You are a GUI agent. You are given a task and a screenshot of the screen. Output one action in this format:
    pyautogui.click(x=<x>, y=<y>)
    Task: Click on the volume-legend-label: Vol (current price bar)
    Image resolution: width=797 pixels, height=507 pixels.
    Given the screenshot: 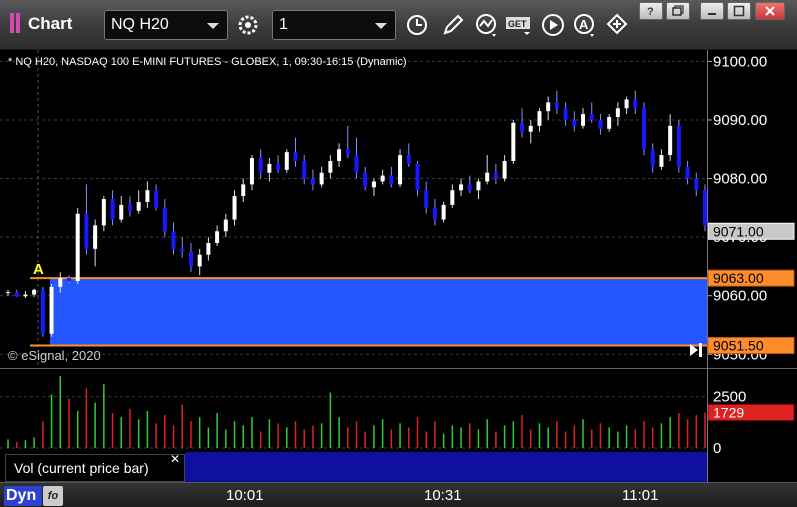 What is the action you would take?
    pyautogui.click(x=81, y=468)
    